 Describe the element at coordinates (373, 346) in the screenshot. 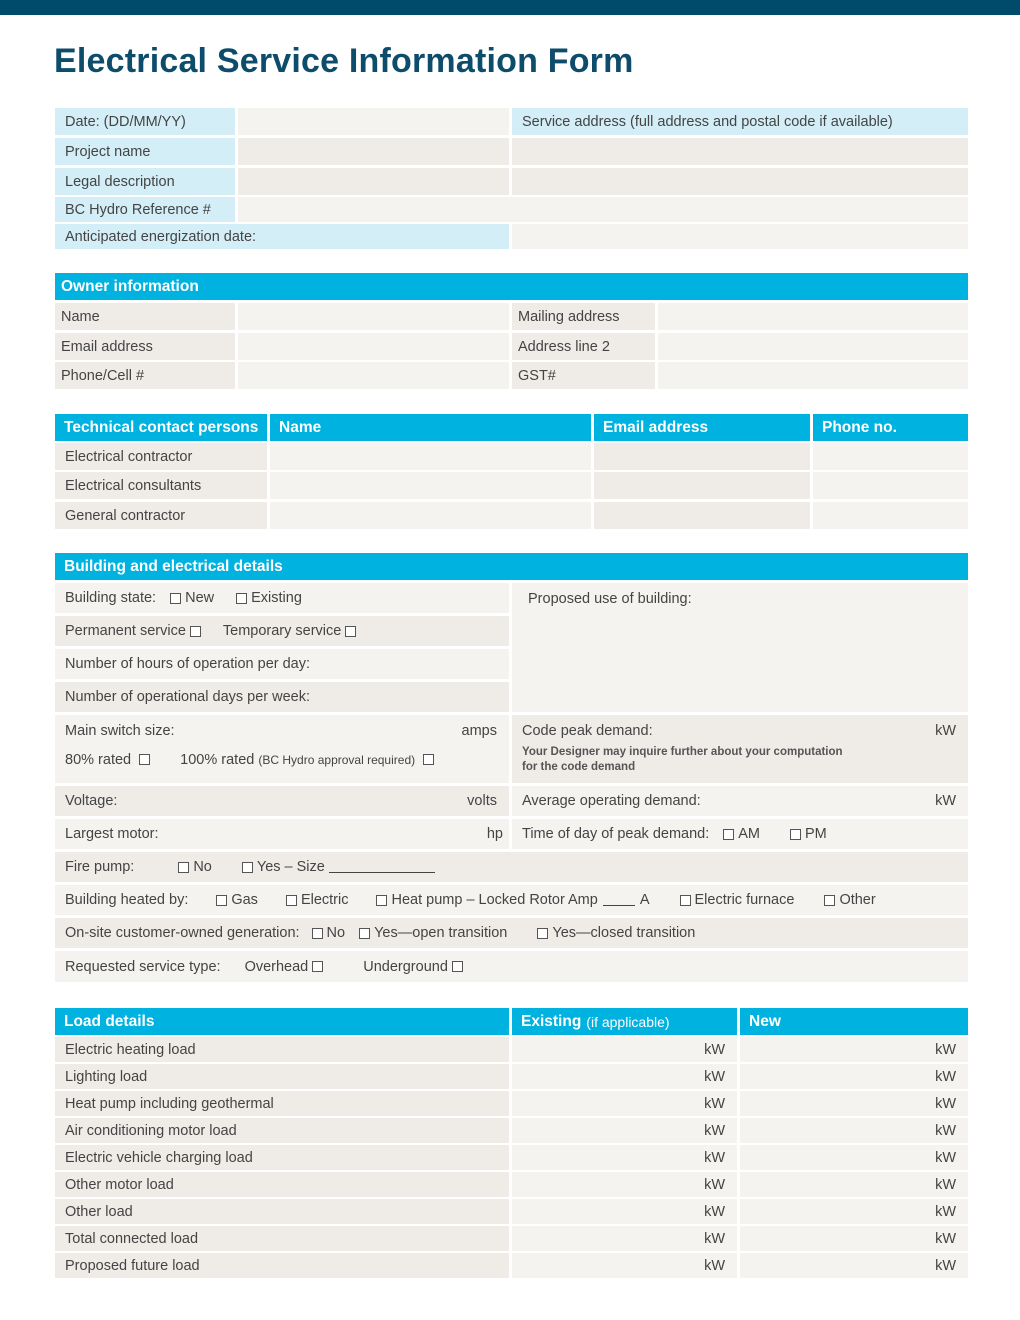

I see `owner-email-field` at that location.